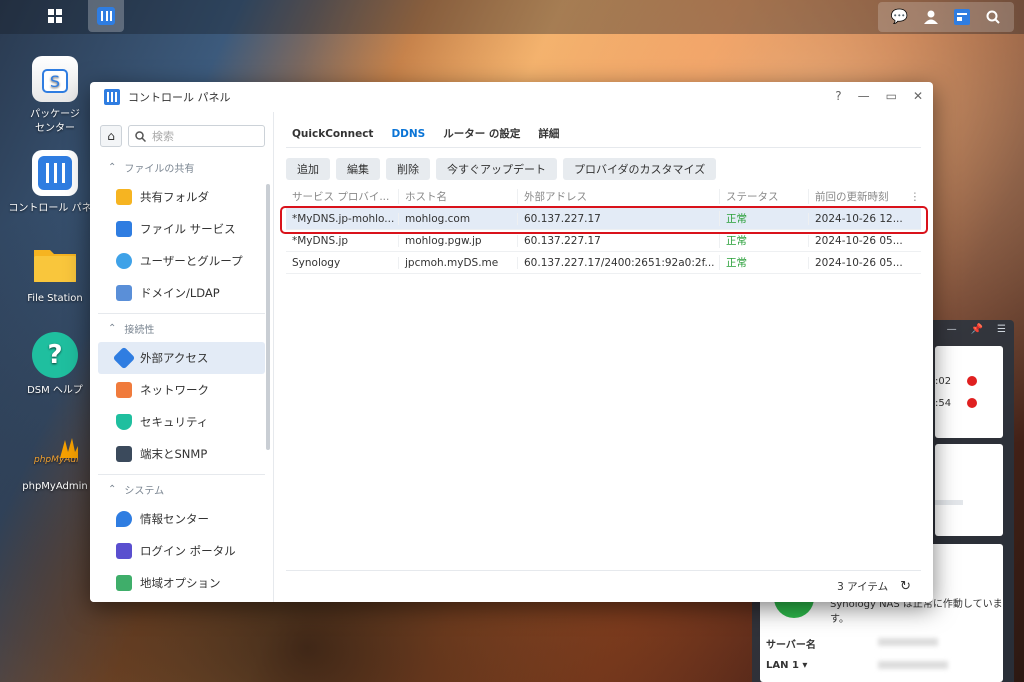 The height and width of the screenshot is (682, 1024). What do you see at coordinates (977, 329) in the screenshot?
I see `pin-icon: 📌` at bounding box center [977, 329].